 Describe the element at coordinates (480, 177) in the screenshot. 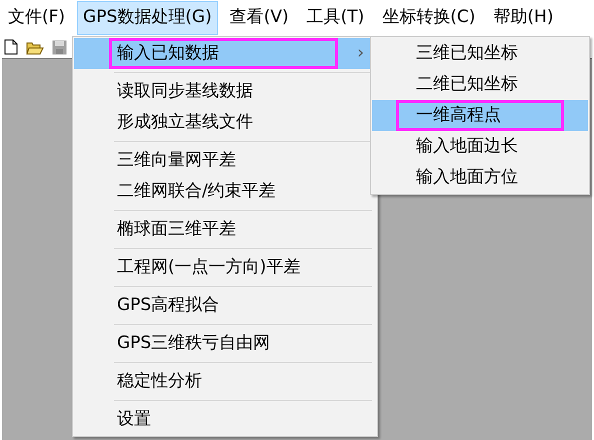

I see `menu-item: 输入地面方位` at that location.